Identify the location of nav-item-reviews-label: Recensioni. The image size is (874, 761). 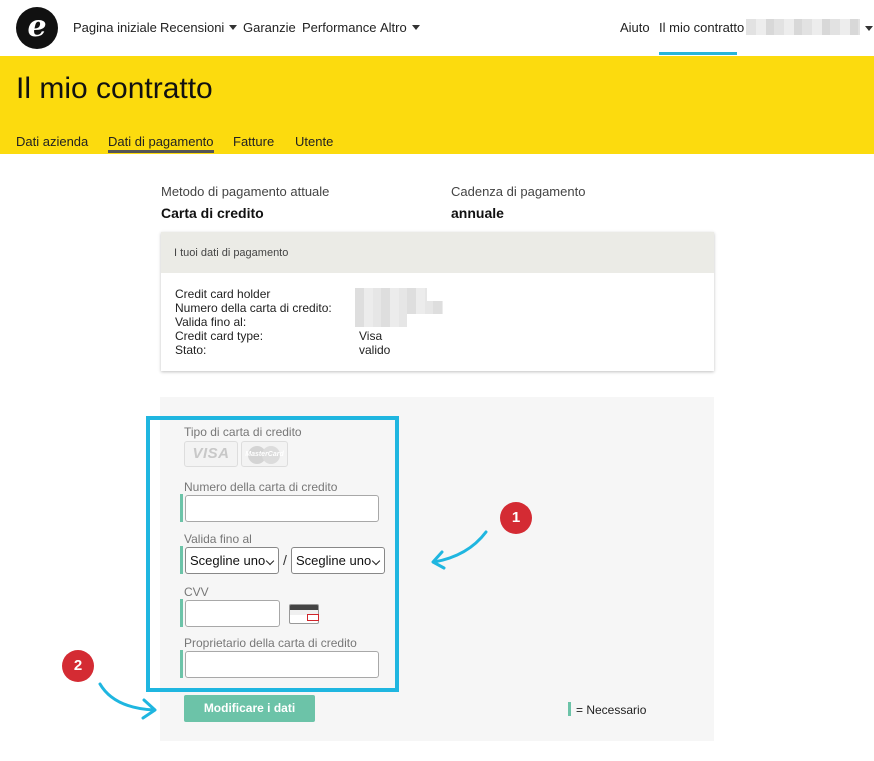
(192, 27).